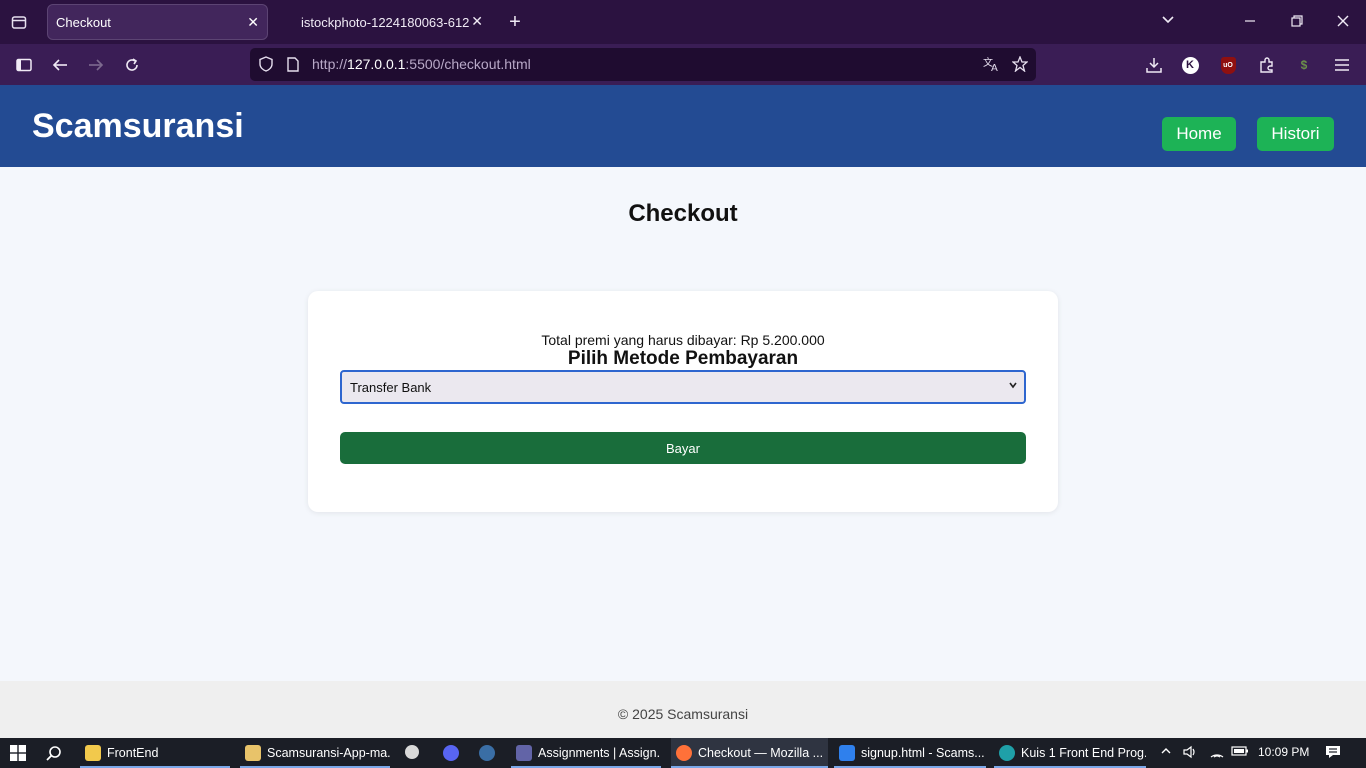 The height and width of the screenshot is (768, 1366). Describe the element at coordinates (683, 387) in the screenshot. I see `payment-method-select: Transfer Bank` at that location.